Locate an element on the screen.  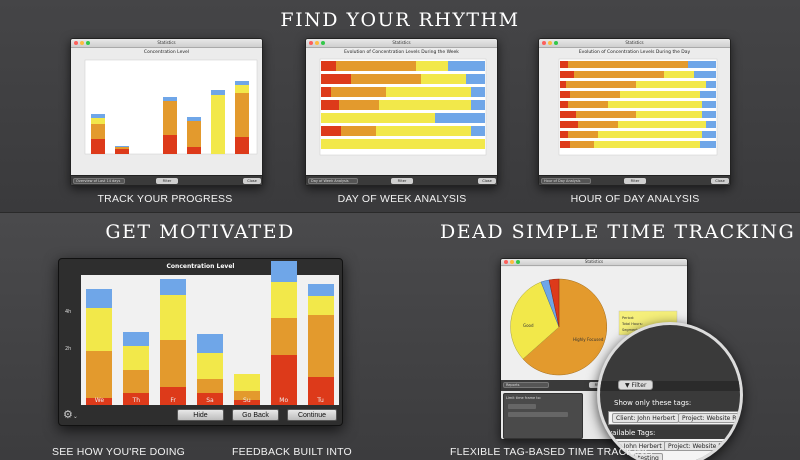
row-h2 is located at coordinates (638, 74).